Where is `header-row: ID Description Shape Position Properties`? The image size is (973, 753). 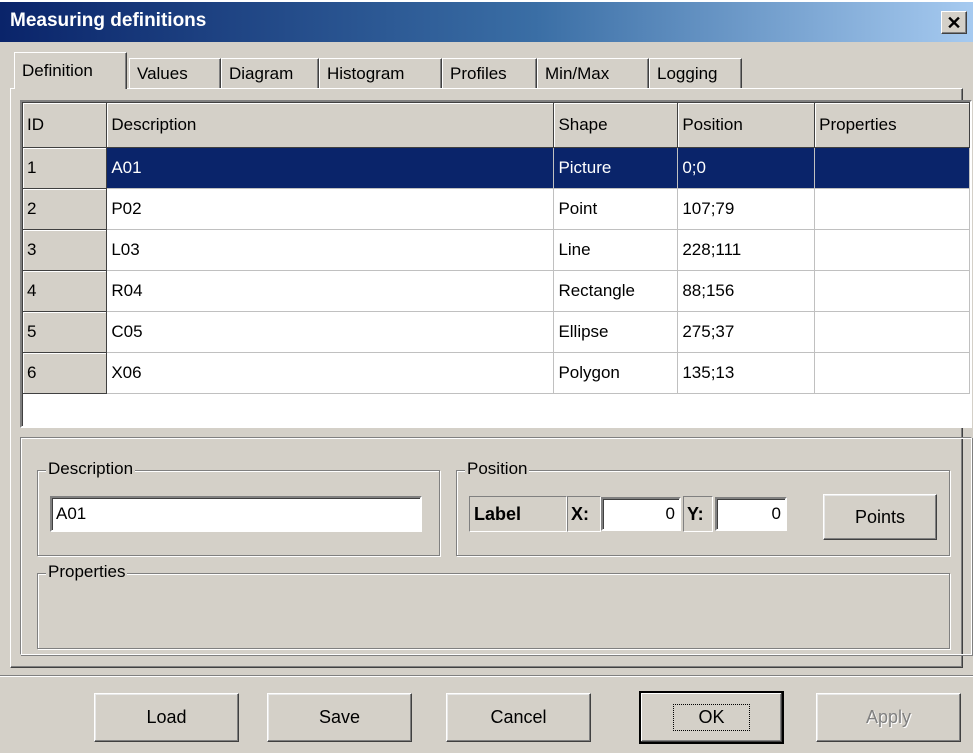
header-row: ID Description Shape Position Properties is located at coordinates (496, 125).